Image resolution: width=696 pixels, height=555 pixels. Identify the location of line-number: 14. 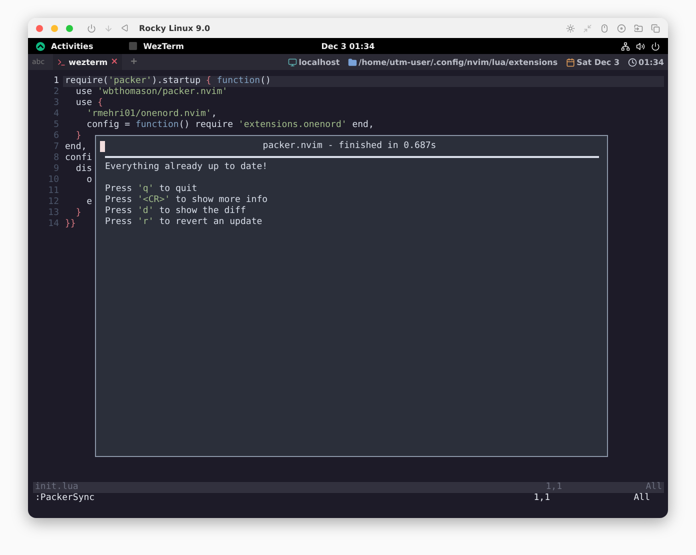
(53, 224).